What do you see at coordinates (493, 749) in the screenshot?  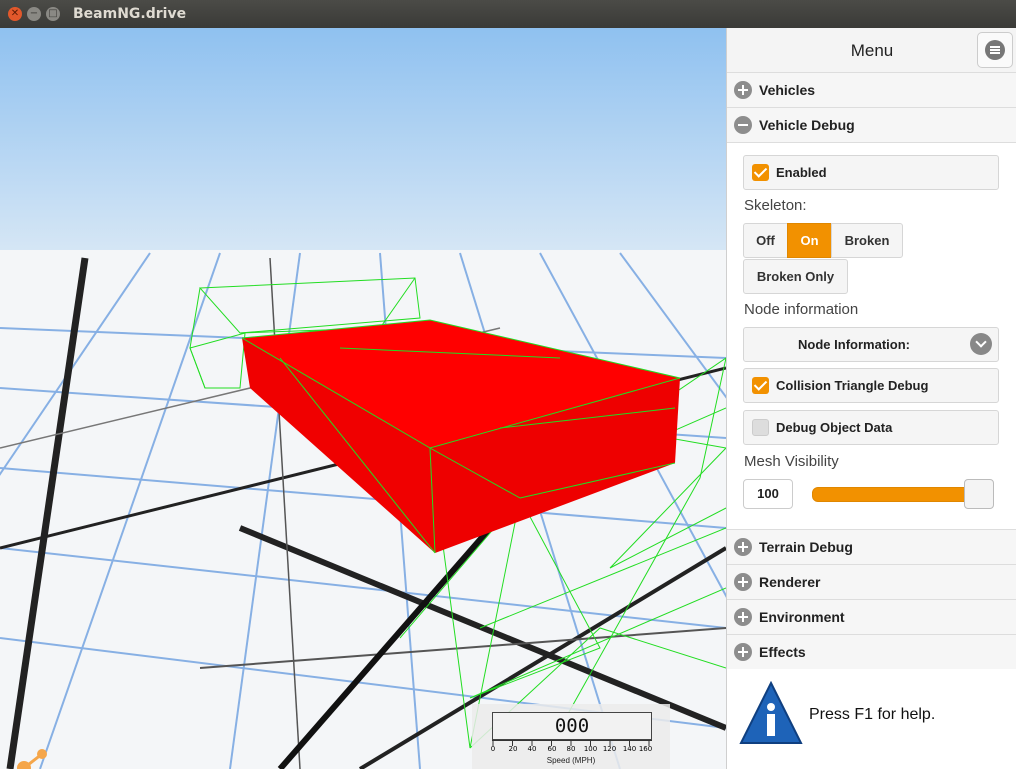 I see `speed-tick: 0` at bounding box center [493, 749].